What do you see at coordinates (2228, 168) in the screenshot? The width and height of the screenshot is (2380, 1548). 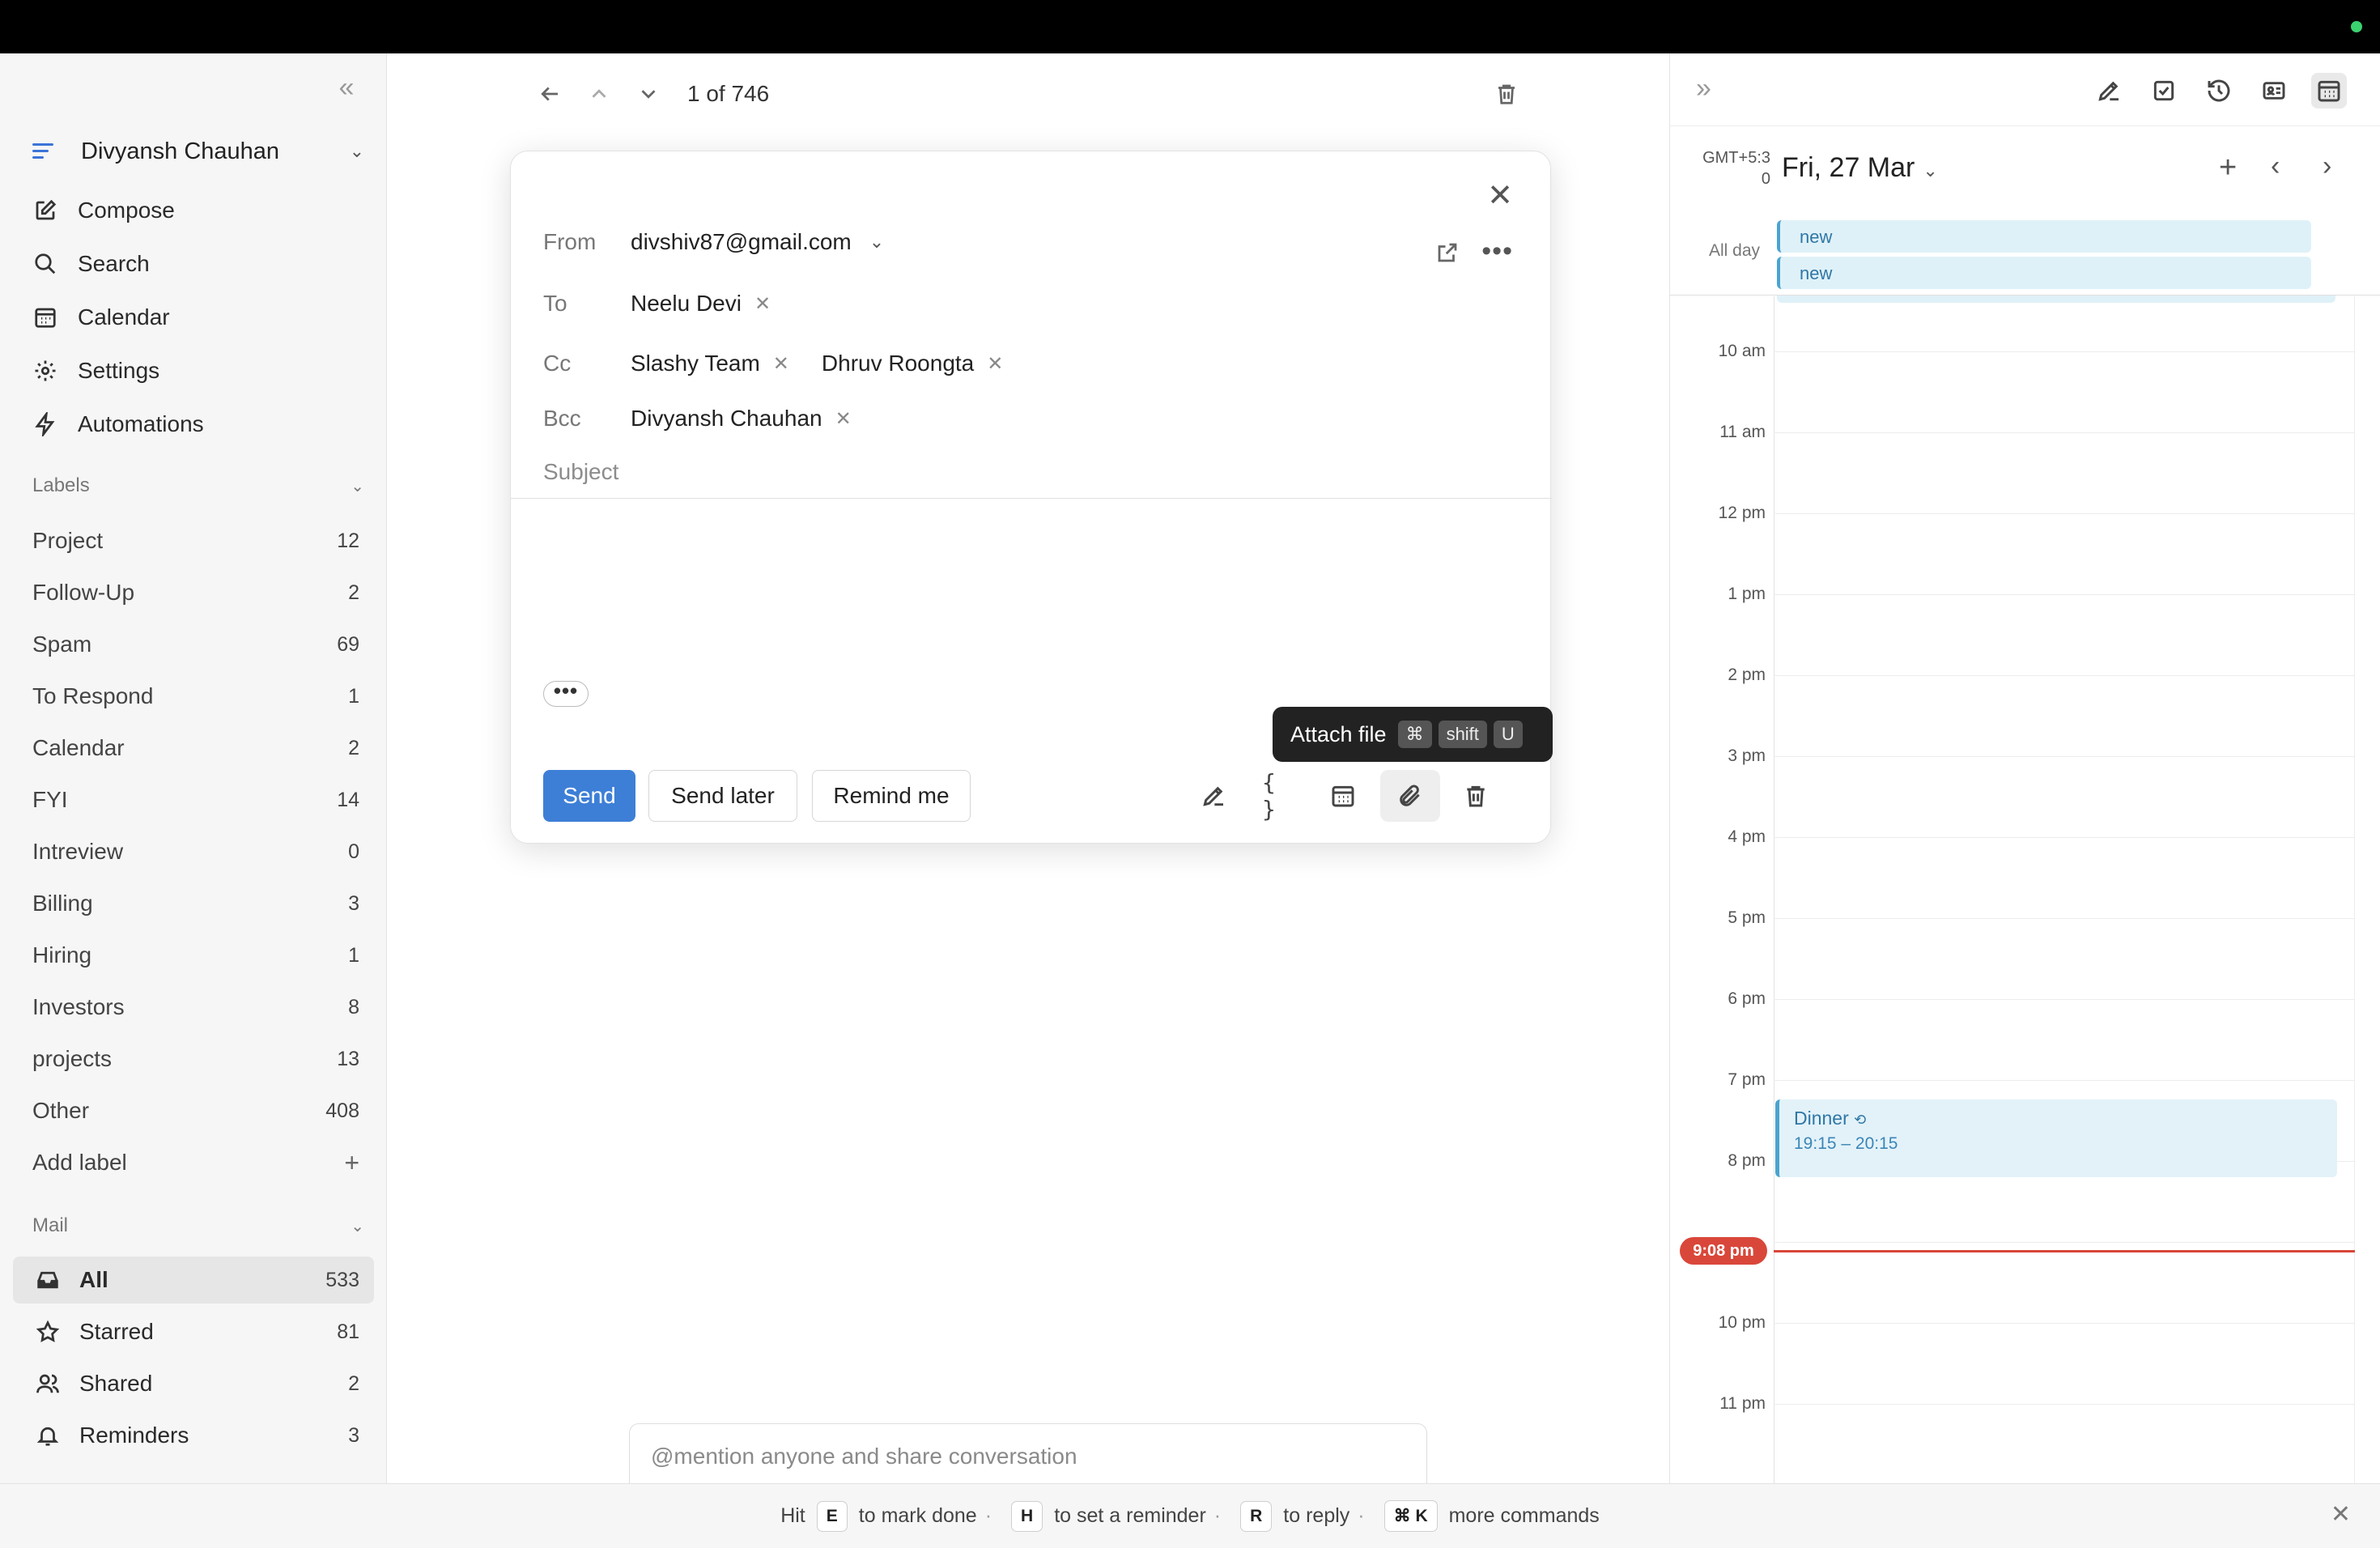 I see `add-event-icon: +` at bounding box center [2228, 168].